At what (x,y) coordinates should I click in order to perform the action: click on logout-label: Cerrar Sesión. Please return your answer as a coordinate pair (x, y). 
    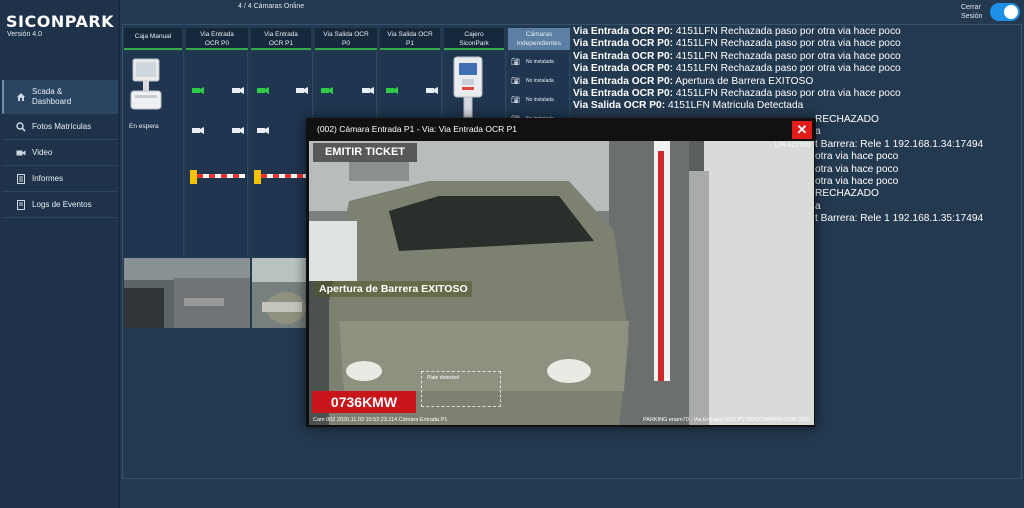
    Looking at the image, I should click on (971, 12).